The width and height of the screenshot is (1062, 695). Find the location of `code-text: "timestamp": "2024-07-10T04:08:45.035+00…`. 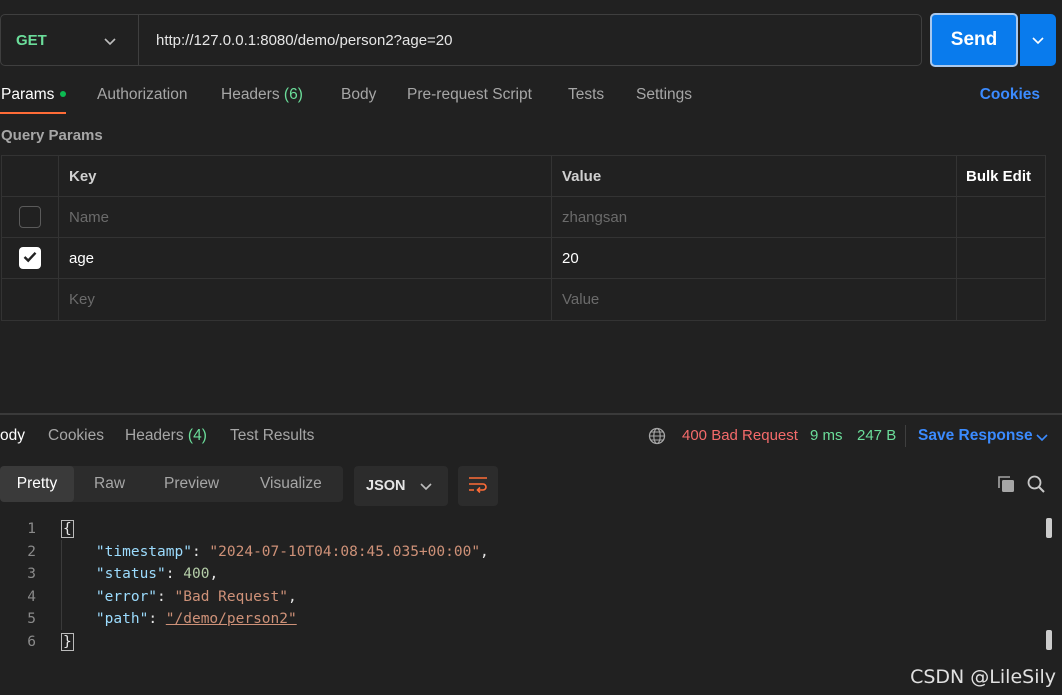

code-text: "timestamp": "2024-07-10T04:08:45.035+00… is located at coordinates (292, 551).